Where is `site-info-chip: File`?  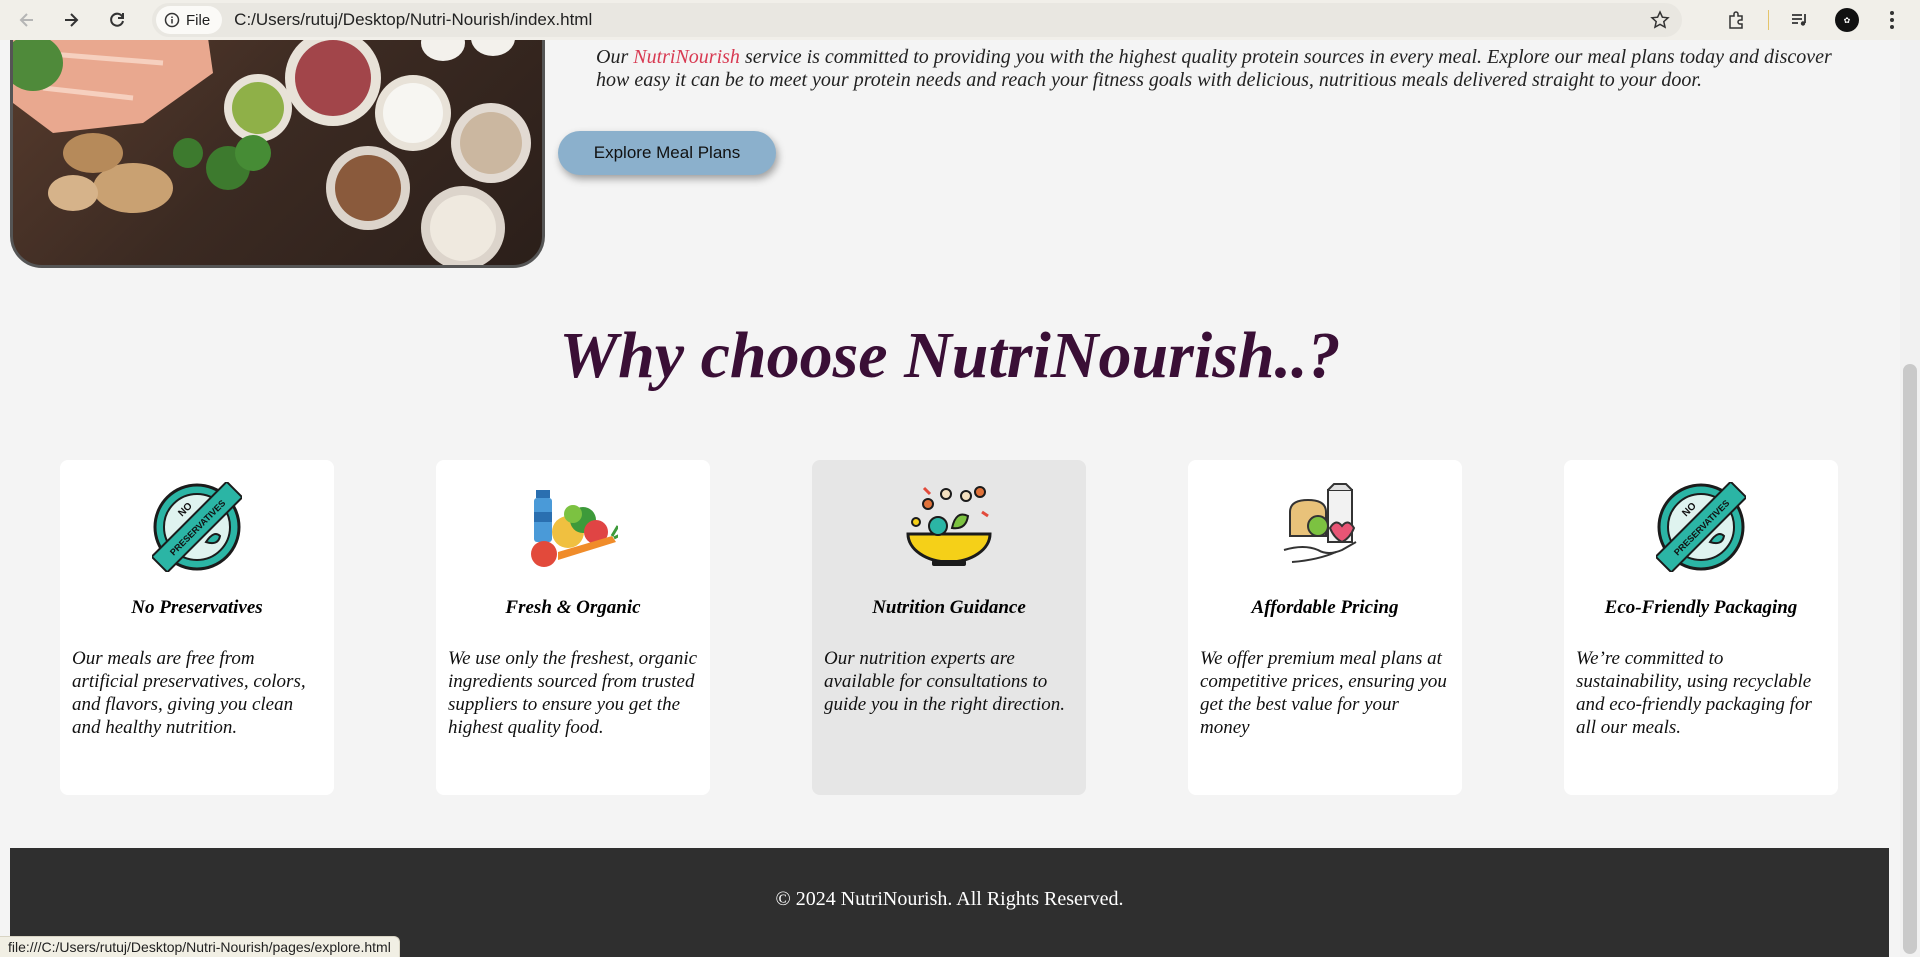
site-info-chip: File is located at coordinates (189, 20).